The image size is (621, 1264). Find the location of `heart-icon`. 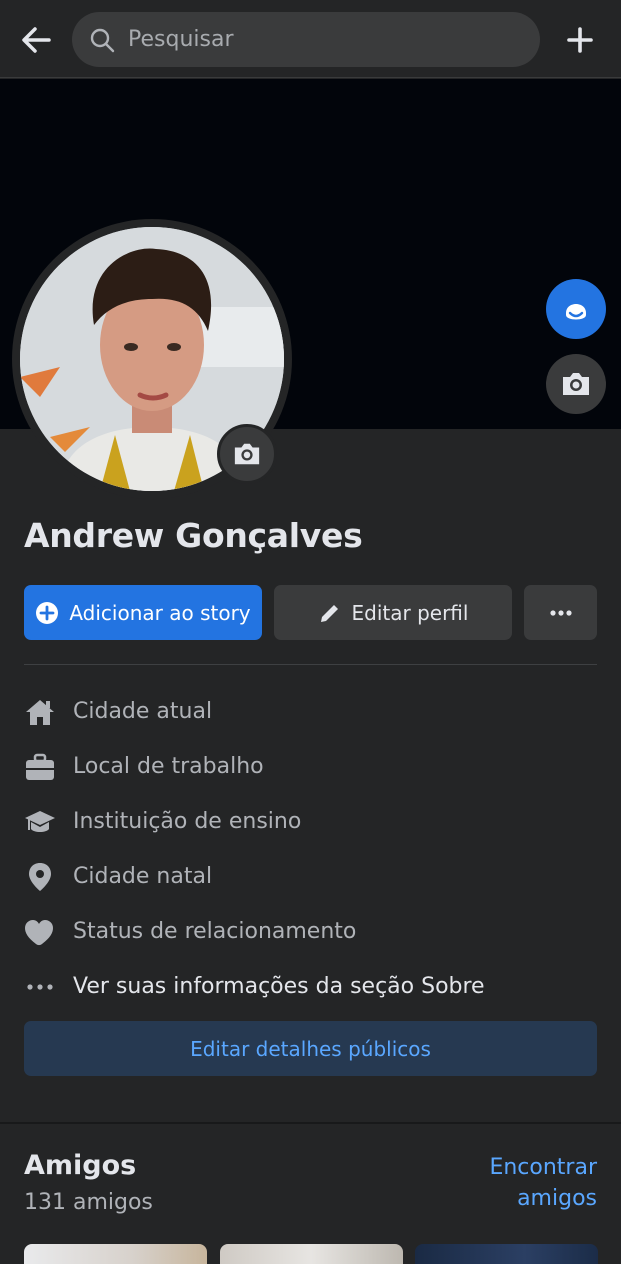

heart-icon is located at coordinates (40, 932).